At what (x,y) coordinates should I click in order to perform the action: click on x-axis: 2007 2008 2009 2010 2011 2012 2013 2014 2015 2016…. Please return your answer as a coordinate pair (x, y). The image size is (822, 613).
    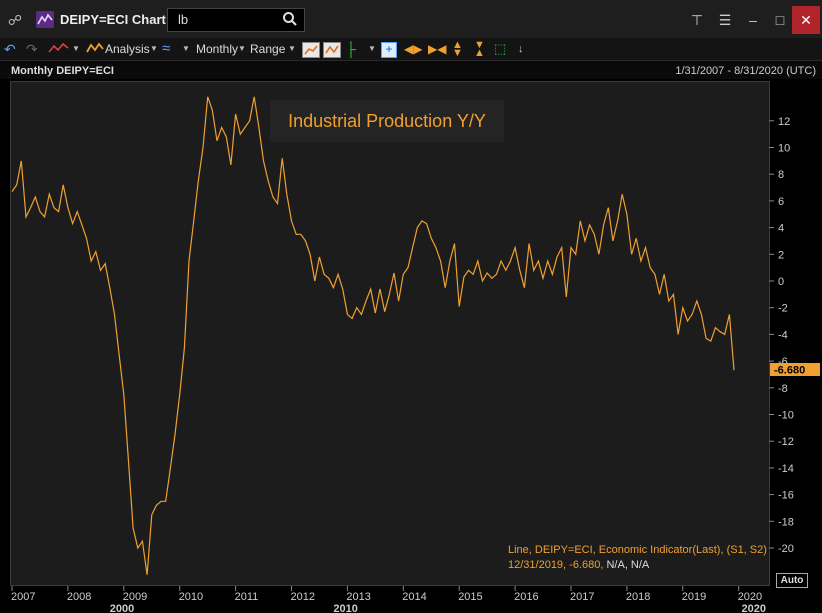
    Looking at the image, I should click on (388, 599).